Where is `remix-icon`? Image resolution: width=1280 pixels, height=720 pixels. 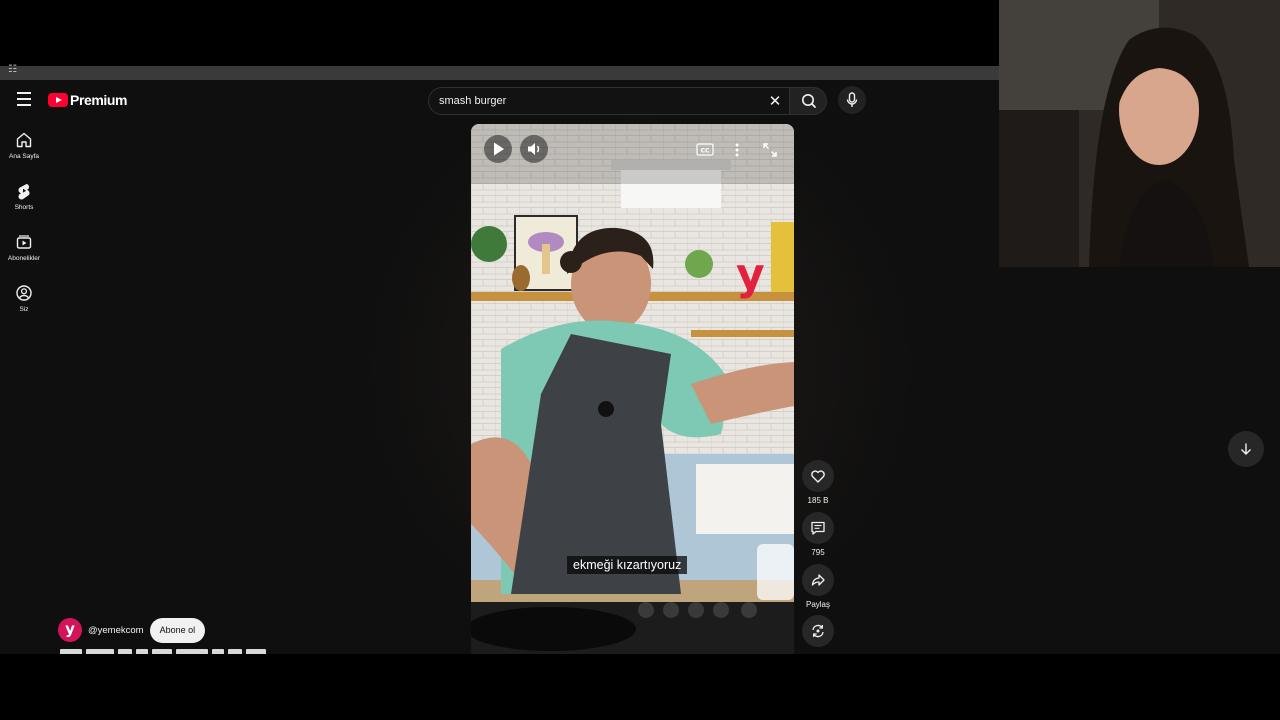 remix-icon is located at coordinates (818, 631).